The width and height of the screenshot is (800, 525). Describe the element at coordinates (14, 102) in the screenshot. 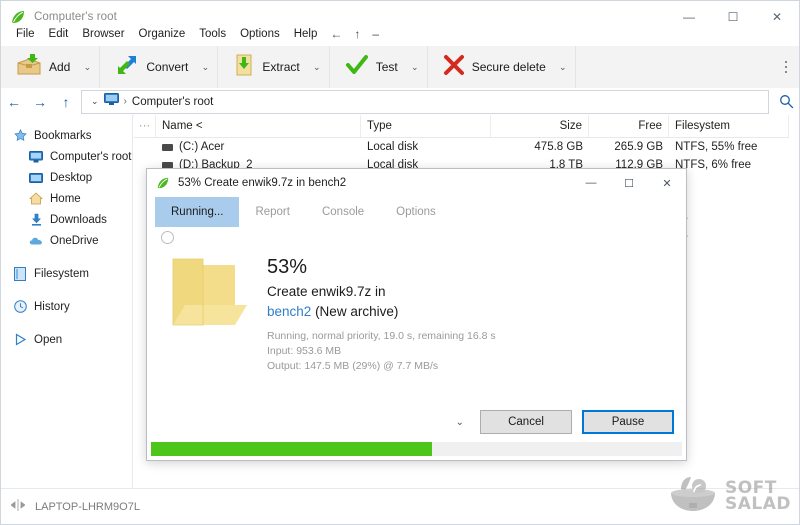

I see `back-button: ←` at that location.